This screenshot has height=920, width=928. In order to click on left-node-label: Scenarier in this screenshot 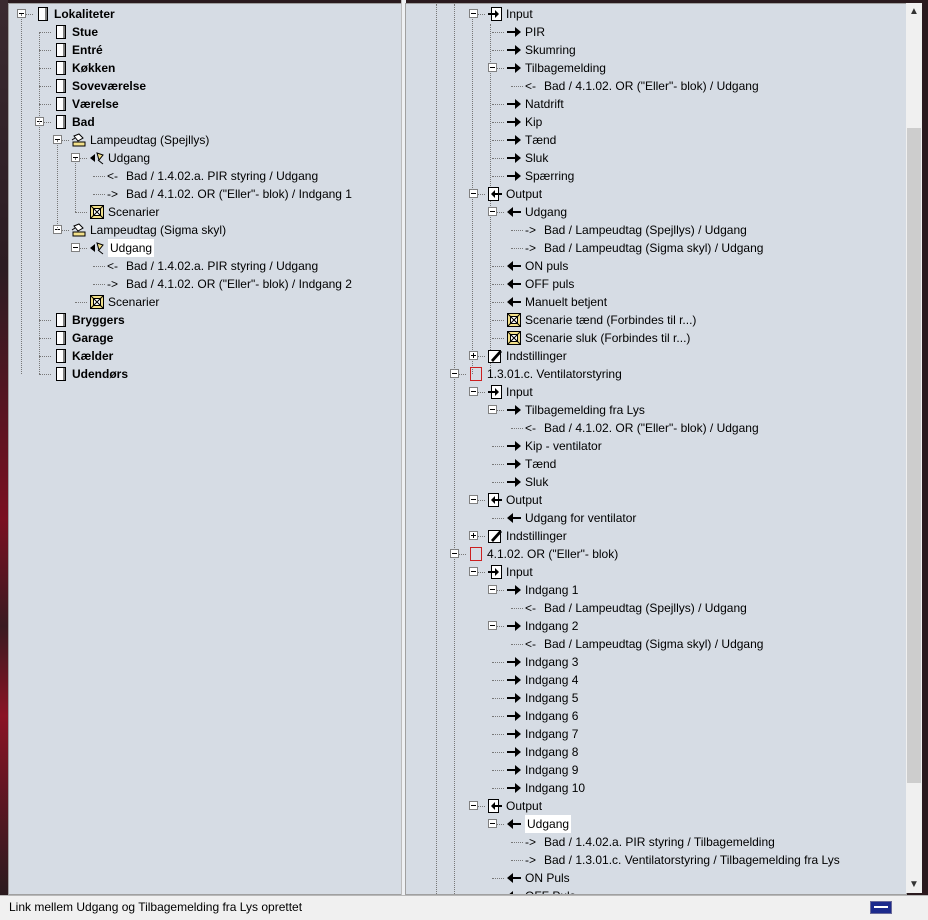, I will do `click(133, 212)`.